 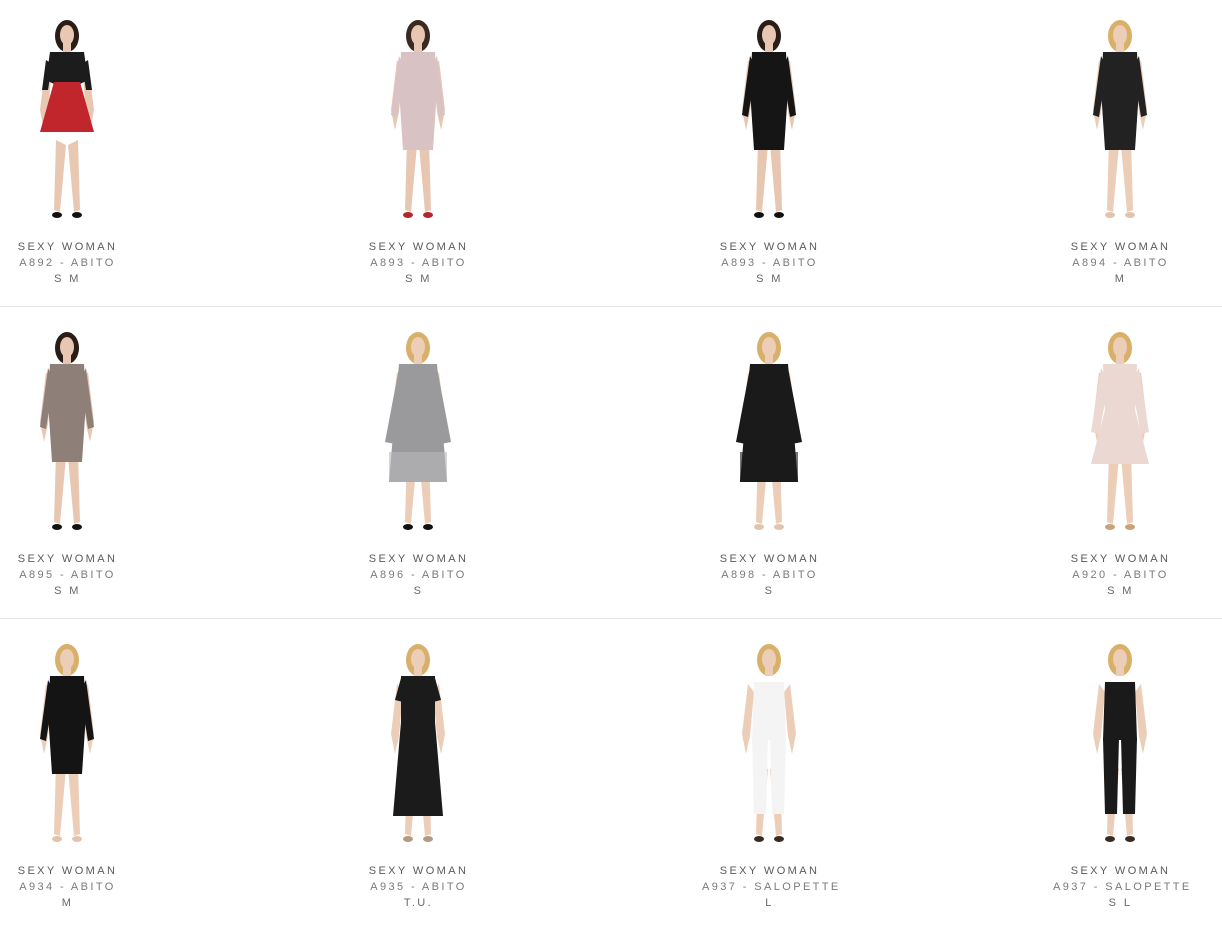 I want to click on product-card: SEXY WOMAN A934 - ABITO M, so click(x=67, y=774).